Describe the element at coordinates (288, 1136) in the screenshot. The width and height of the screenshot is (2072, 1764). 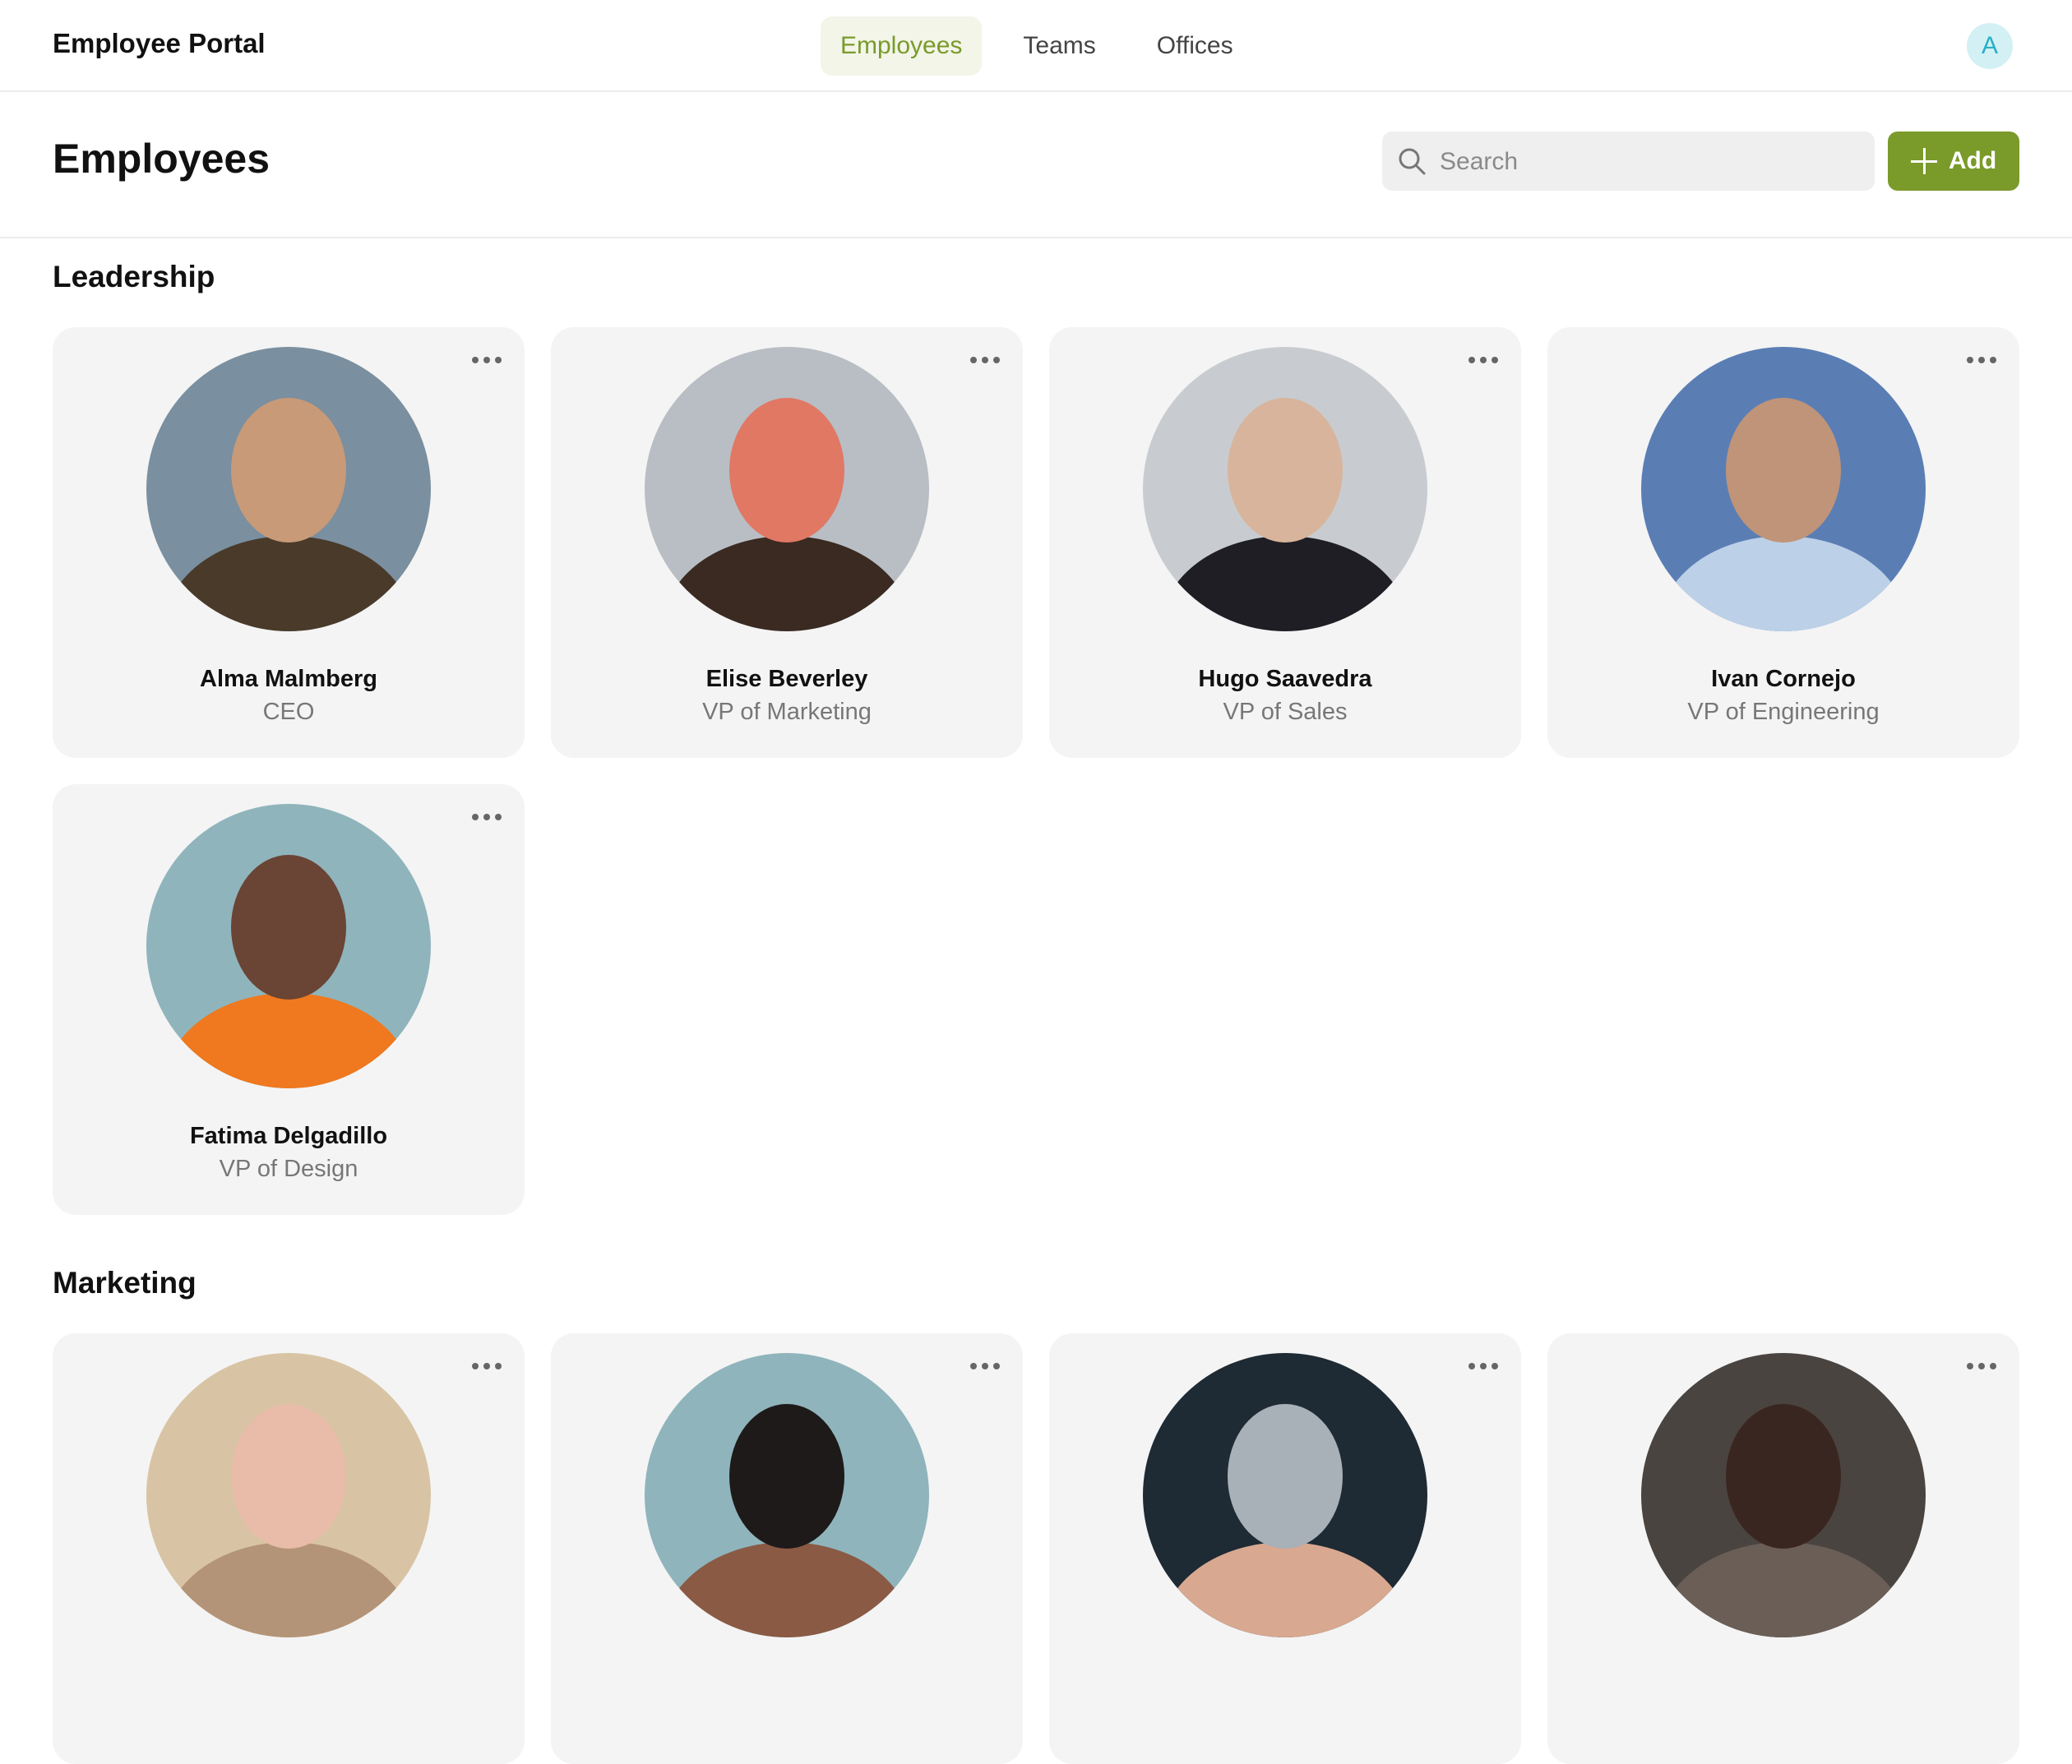
I see `employee-name: Fatima Delgadillo` at that location.